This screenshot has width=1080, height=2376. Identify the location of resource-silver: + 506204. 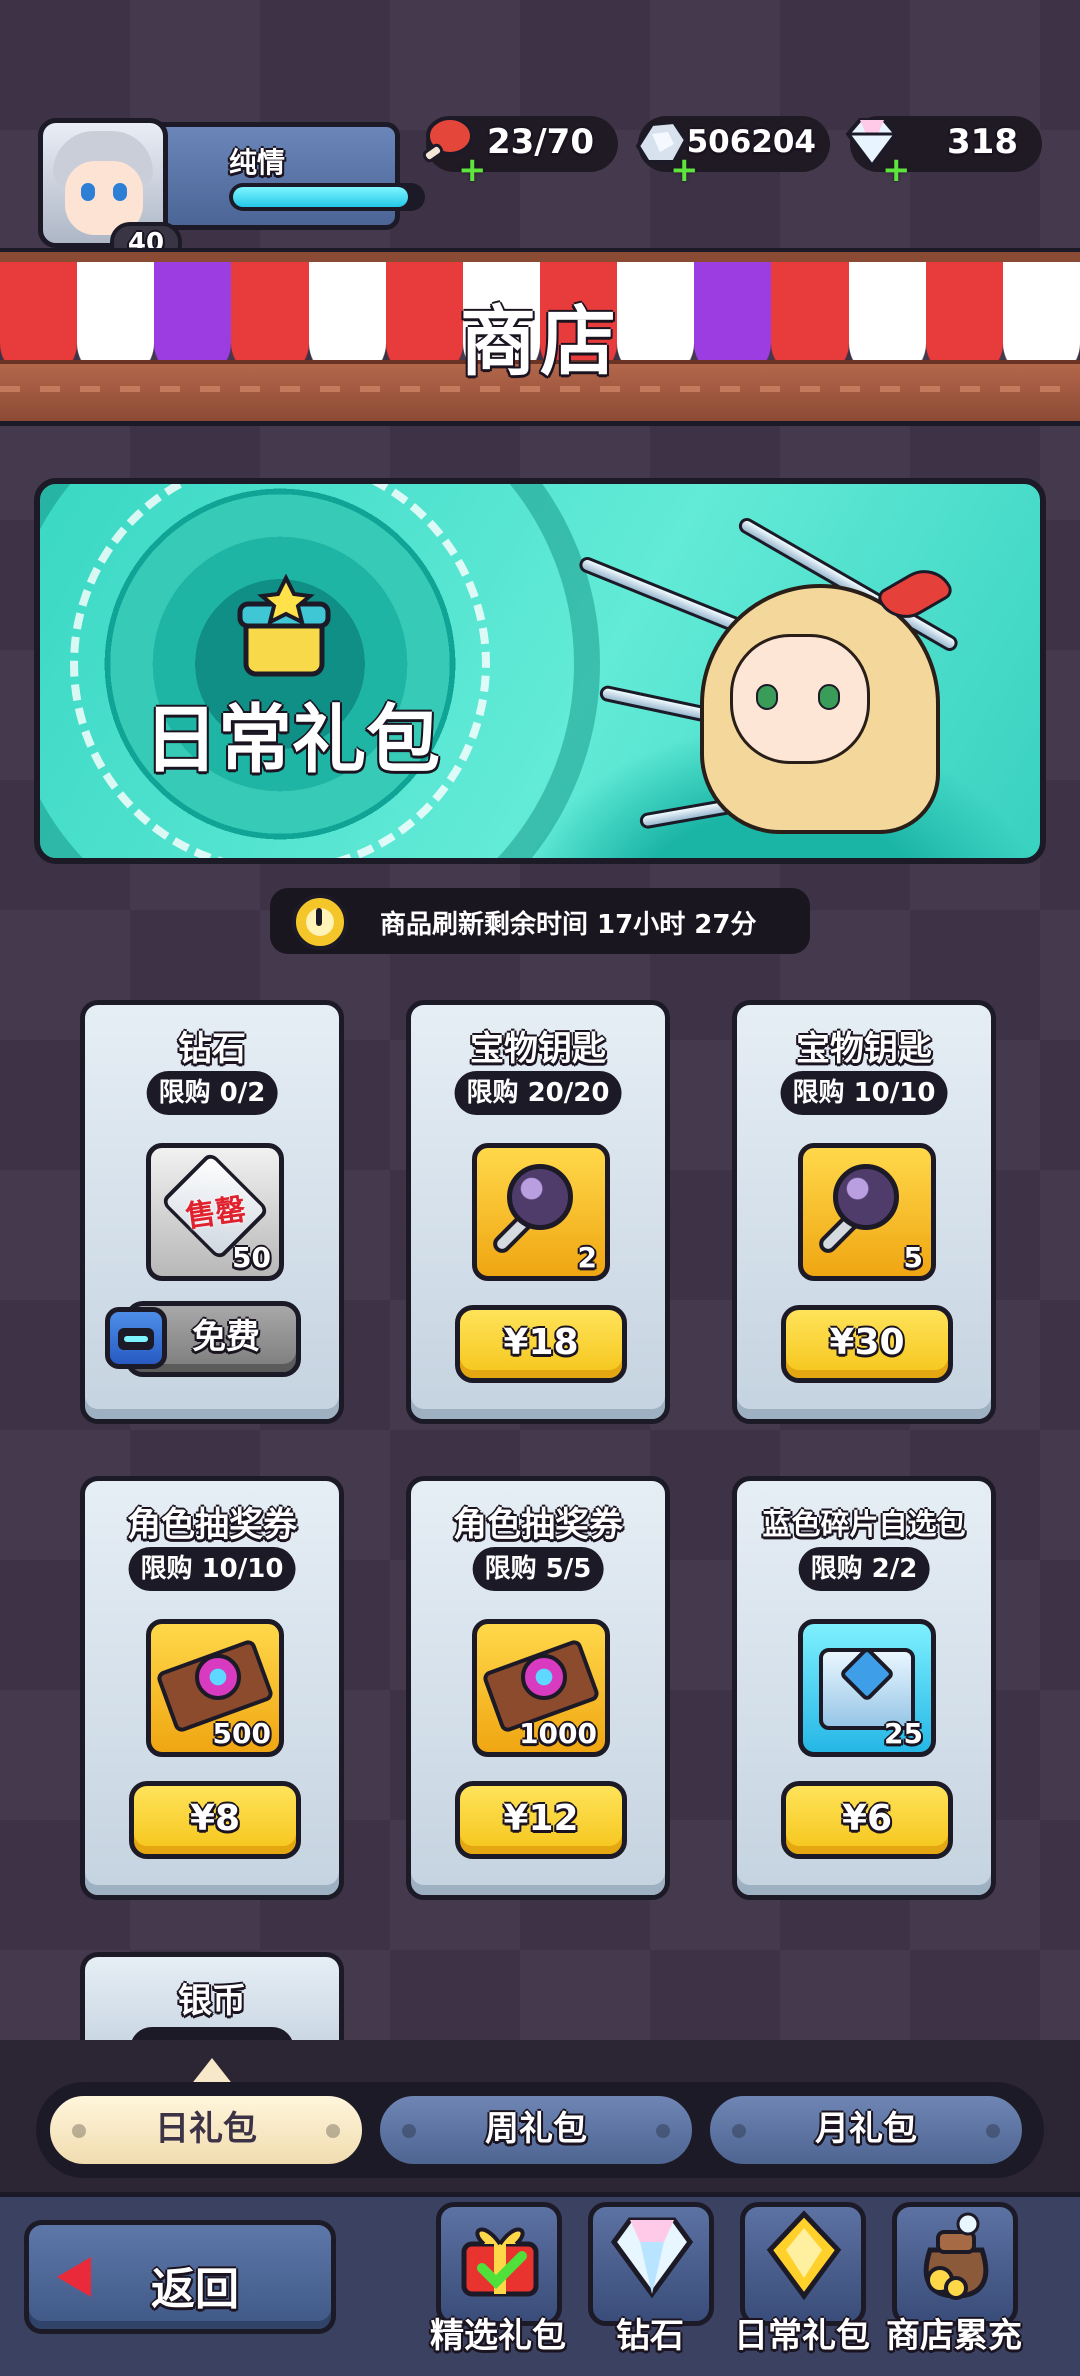
(732, 153).